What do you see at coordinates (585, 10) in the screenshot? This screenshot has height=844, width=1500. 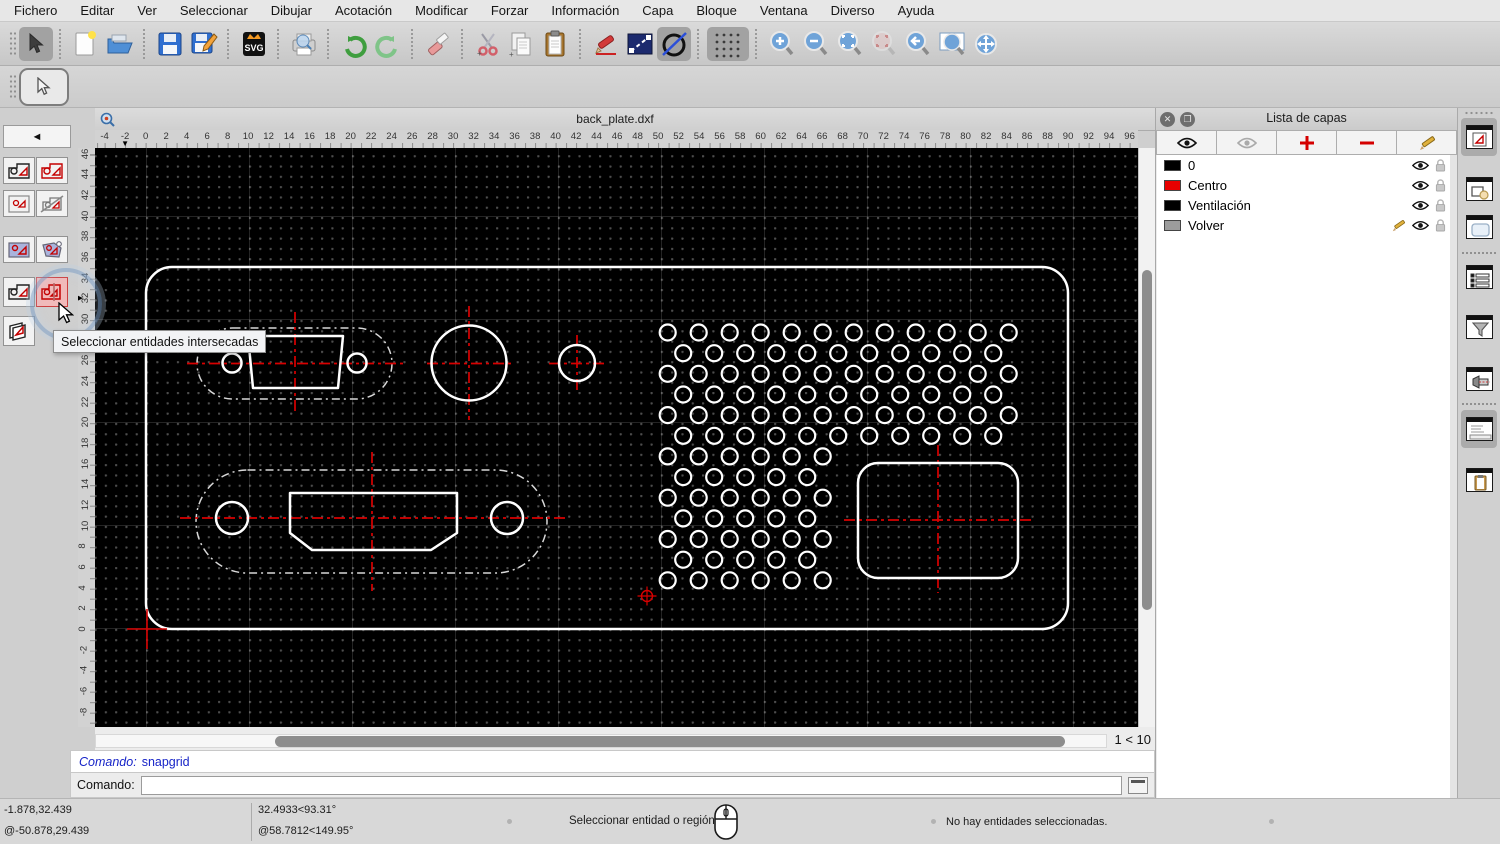 I see `menu-item-informacin: Información` at bounding box center [585, 10].